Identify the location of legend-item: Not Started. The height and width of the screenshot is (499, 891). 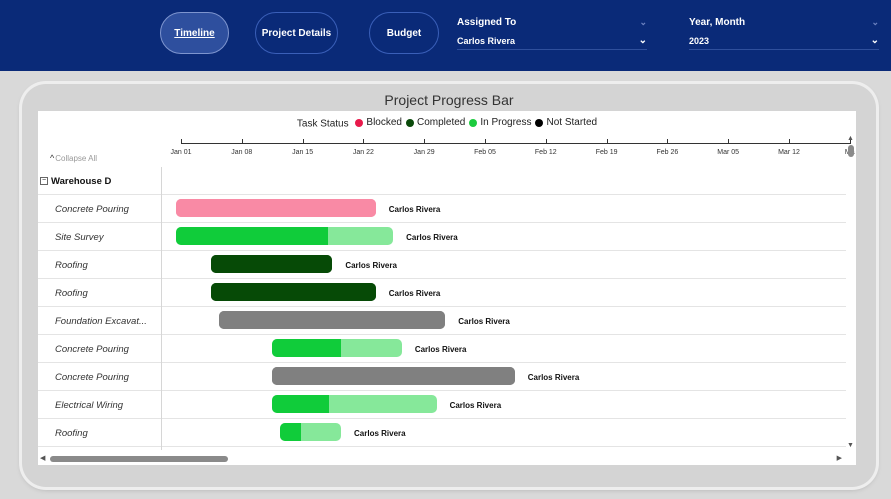
(566, 122).